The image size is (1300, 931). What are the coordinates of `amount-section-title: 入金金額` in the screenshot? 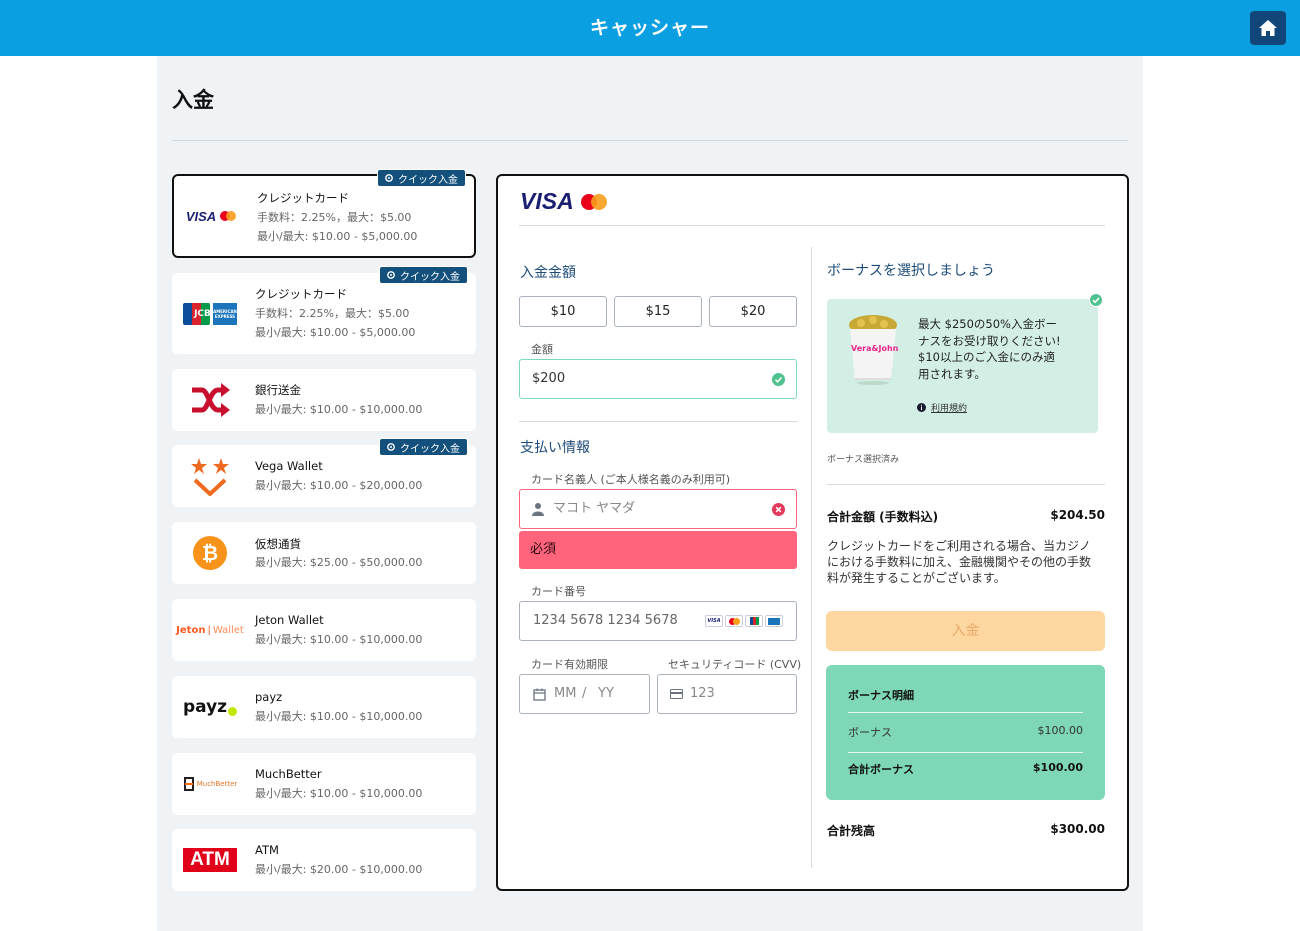 It's located at (548, 273).